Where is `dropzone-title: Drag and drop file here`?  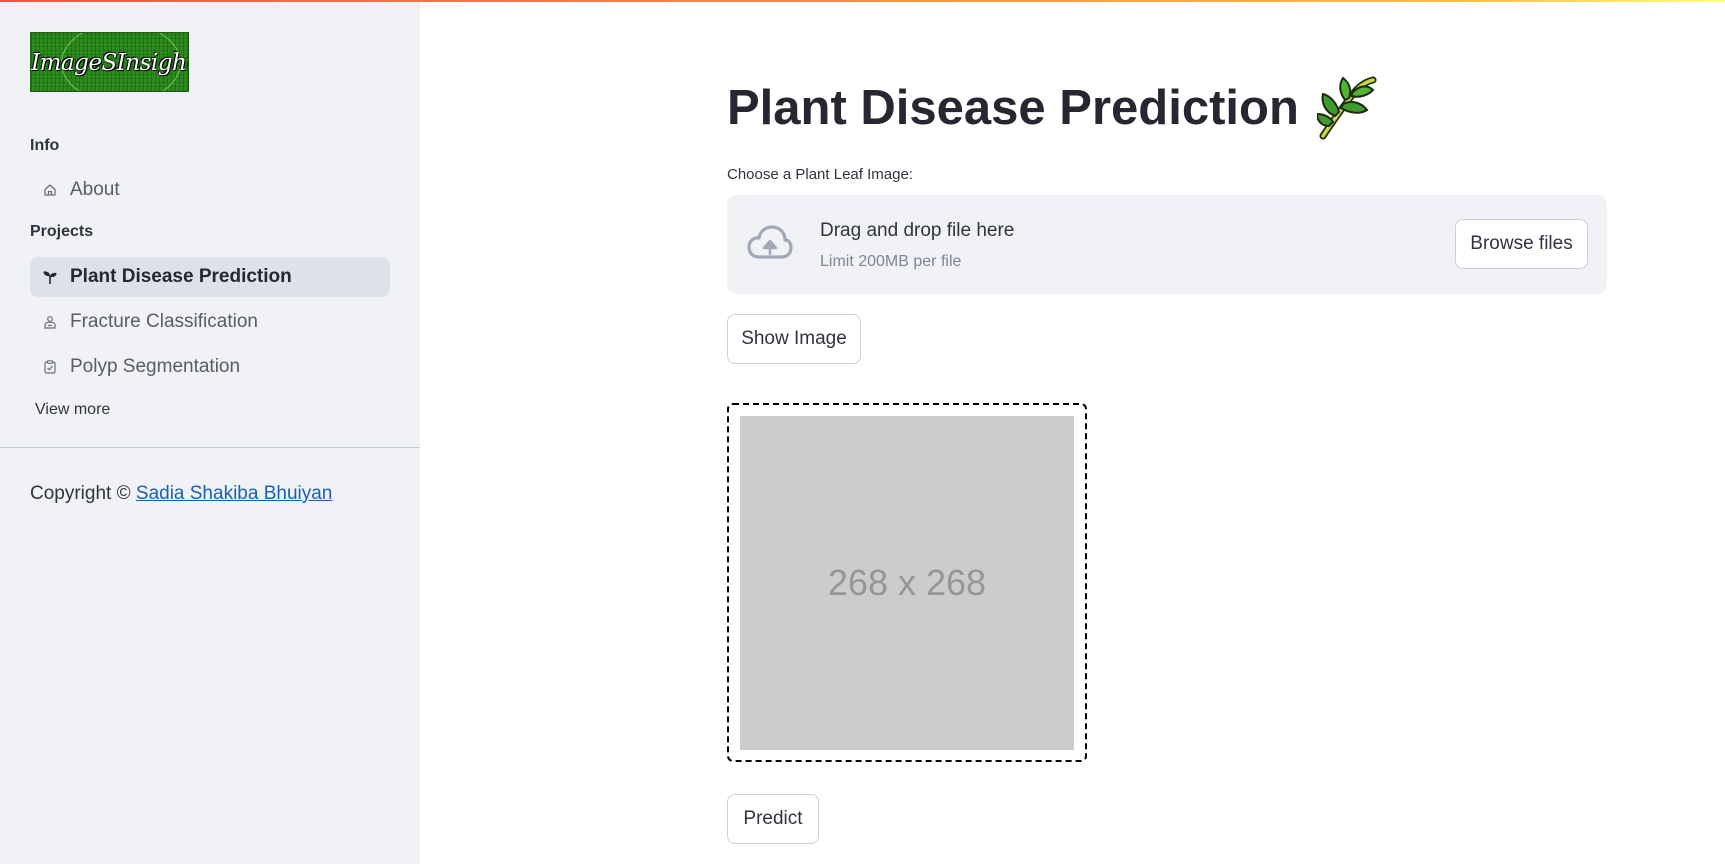
dropzone-title: Drag and drop file here is located at coordinates (917, 230).